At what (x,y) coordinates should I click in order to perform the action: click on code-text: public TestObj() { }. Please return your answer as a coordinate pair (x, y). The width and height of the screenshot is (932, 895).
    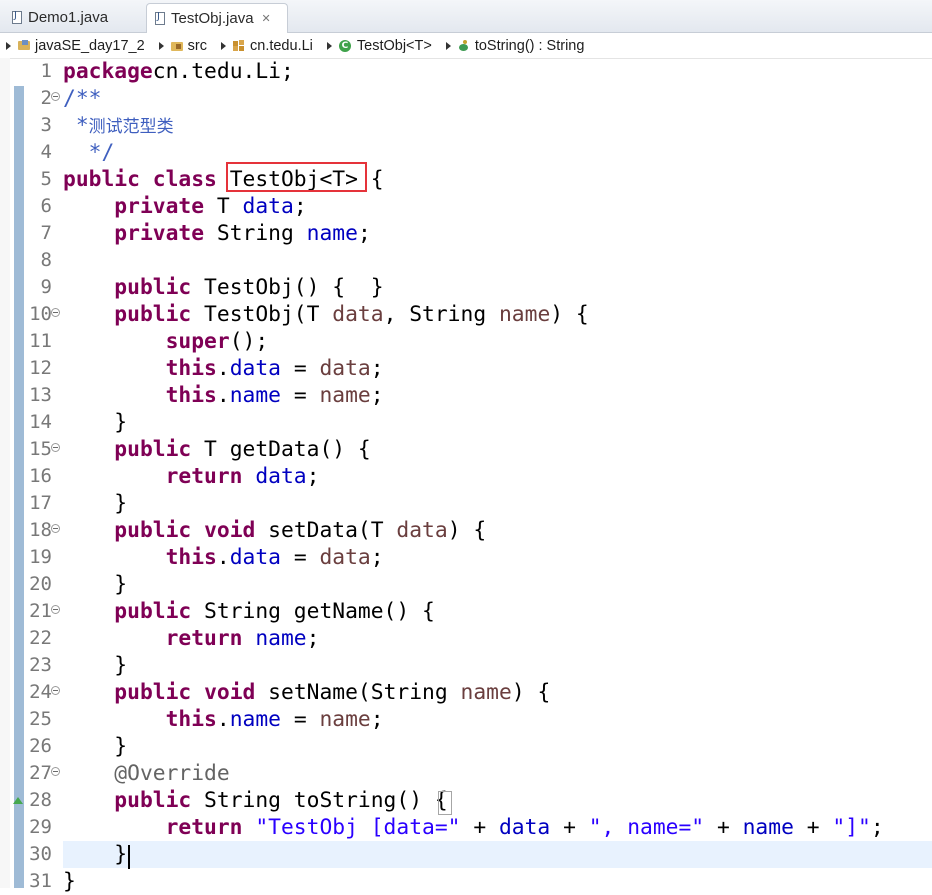
    Looking at the image, I should click on (223, 287).